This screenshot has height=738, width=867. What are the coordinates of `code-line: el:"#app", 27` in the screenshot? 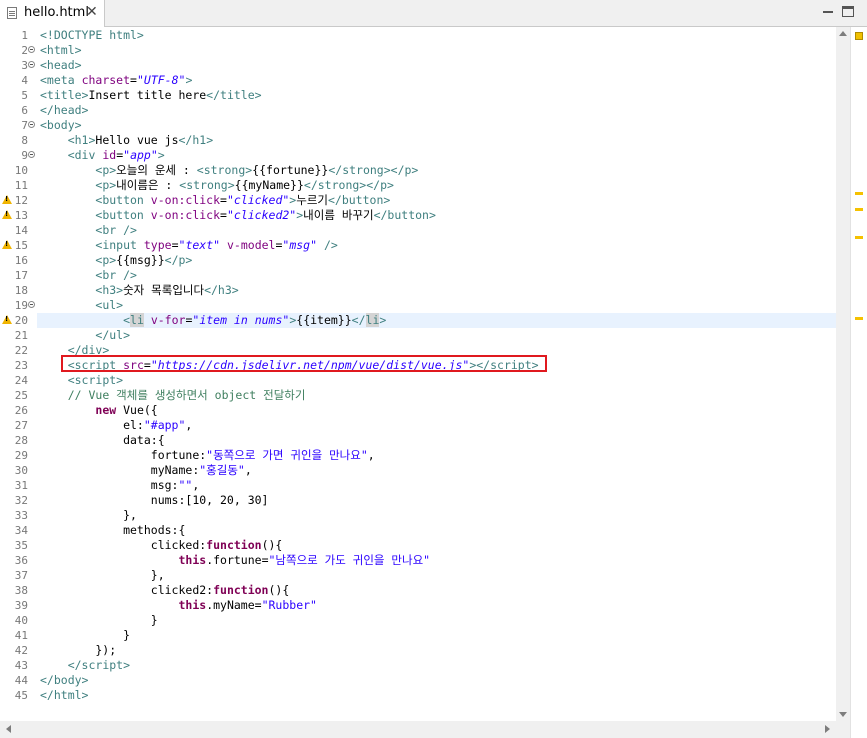 It's located at (418, 425).